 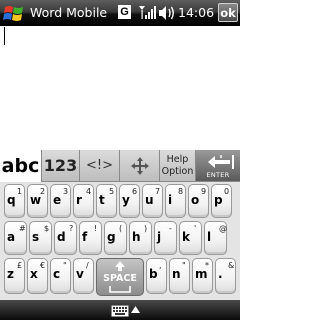 What do you see at coordinates (65, 265) in the screenshot?
I see `key-secondary-char: "` at bounding box center [65, 265].